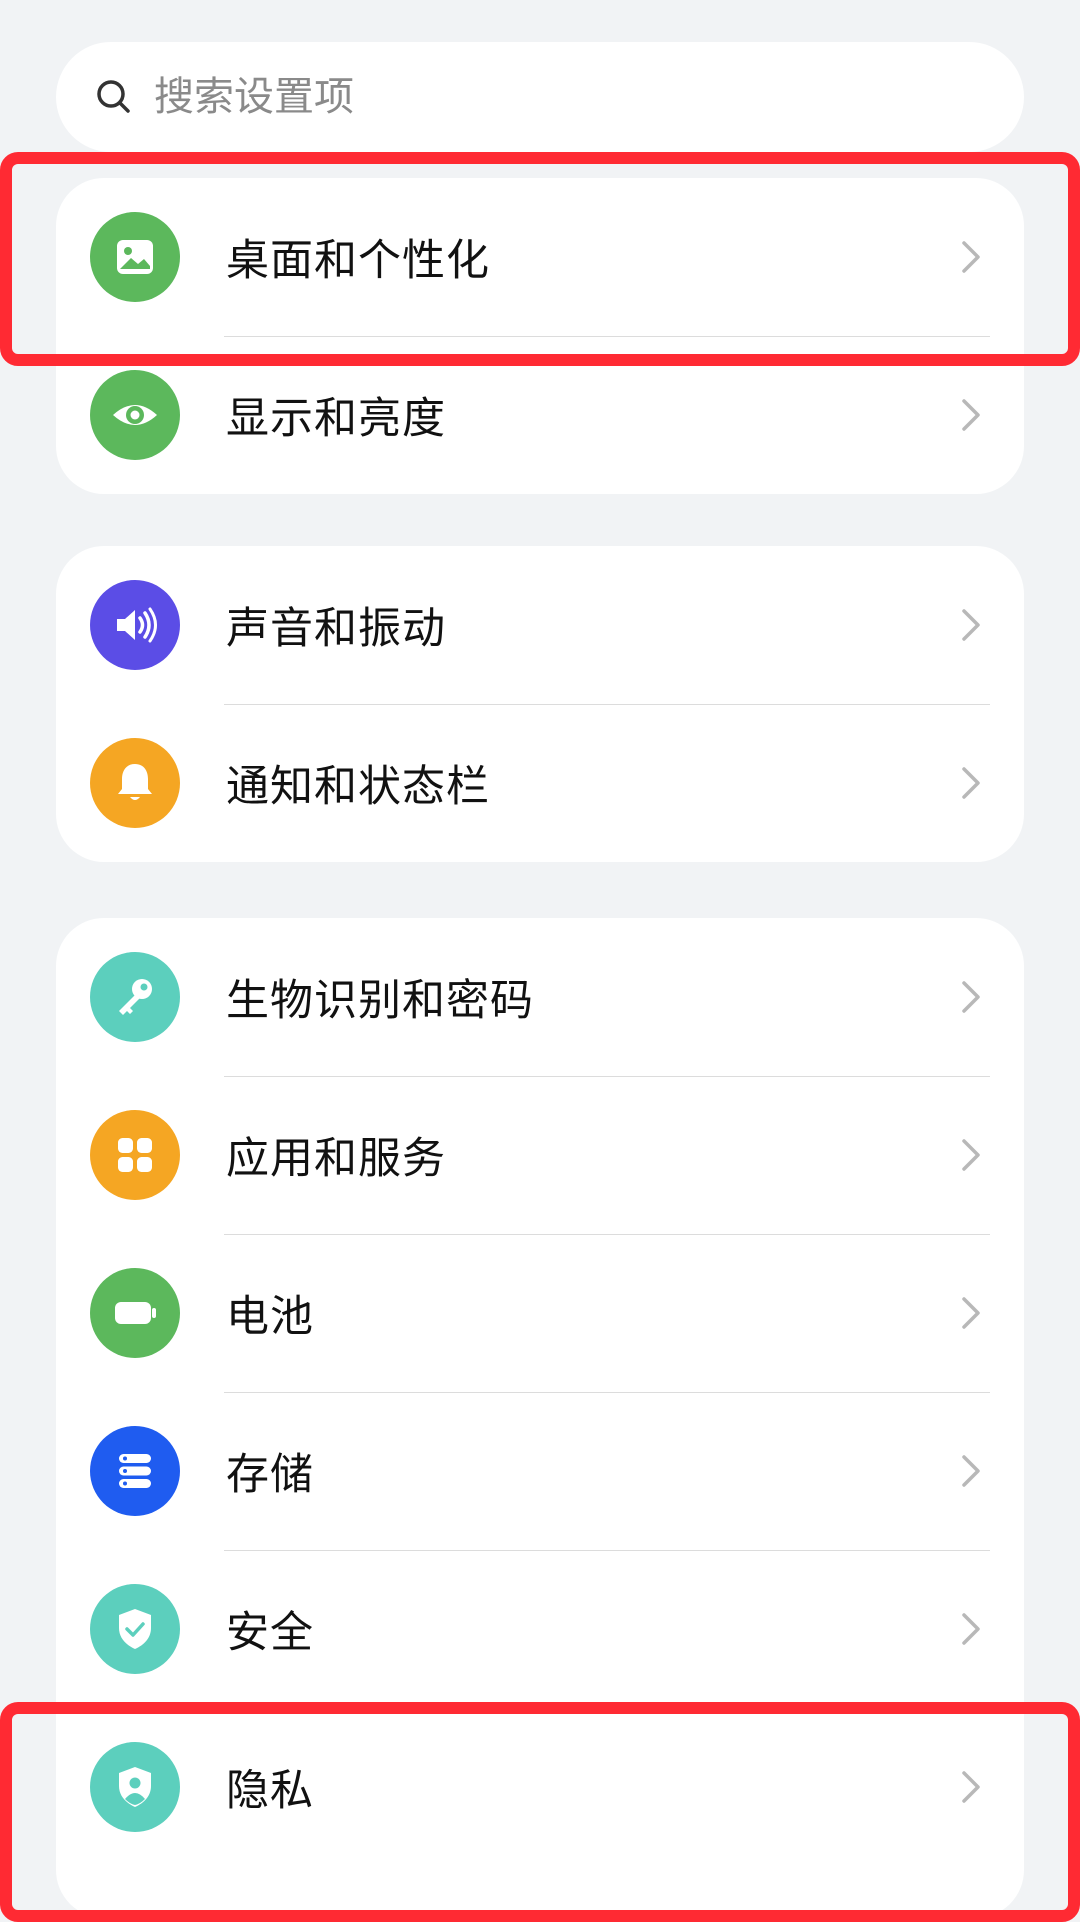 This screenshot has width=1080, height=1922. I want to click on settings-group-personalization: 桌面和个性化 显示和亮度, so click(540, 336).